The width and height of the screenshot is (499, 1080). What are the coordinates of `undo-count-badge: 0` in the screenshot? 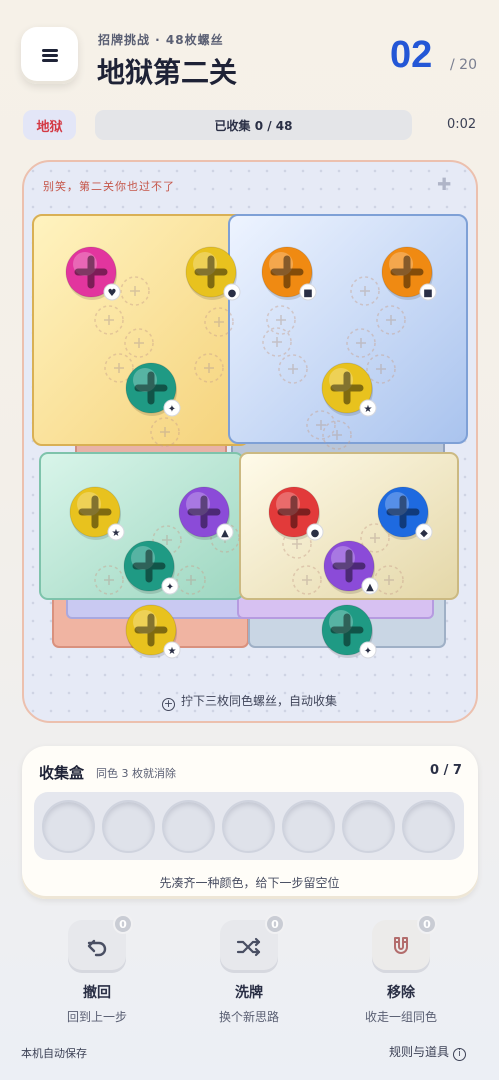 It's located at (123, 924).